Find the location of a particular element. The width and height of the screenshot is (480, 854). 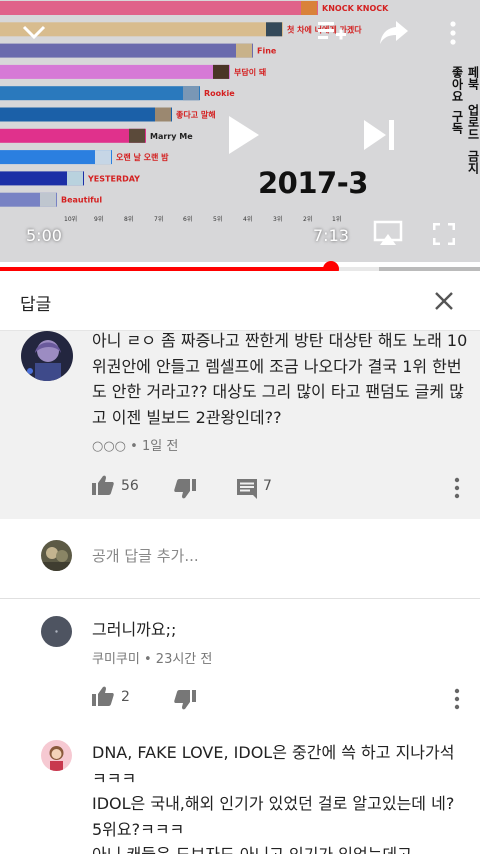

chart-tick-label: 3위 is located at coordinates (278, 219).